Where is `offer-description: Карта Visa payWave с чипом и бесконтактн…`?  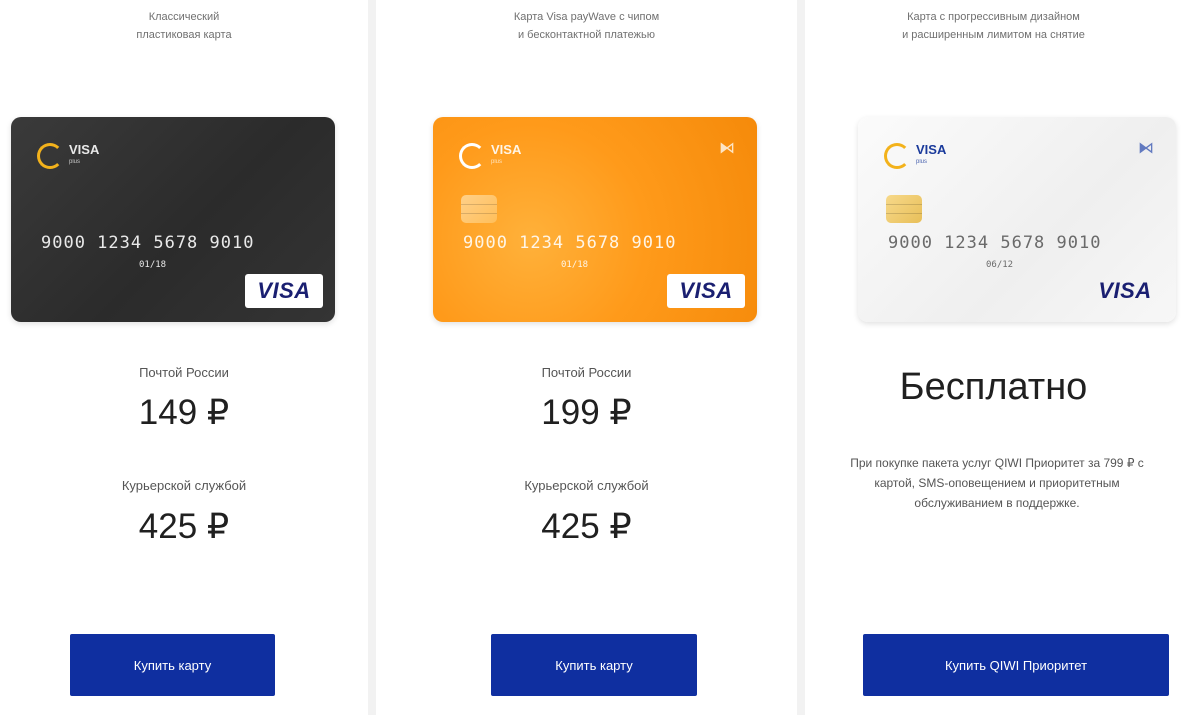
offer-description: Карта Visa payWave с чипом и бесконтактн… is located at coordinates (586, 26).